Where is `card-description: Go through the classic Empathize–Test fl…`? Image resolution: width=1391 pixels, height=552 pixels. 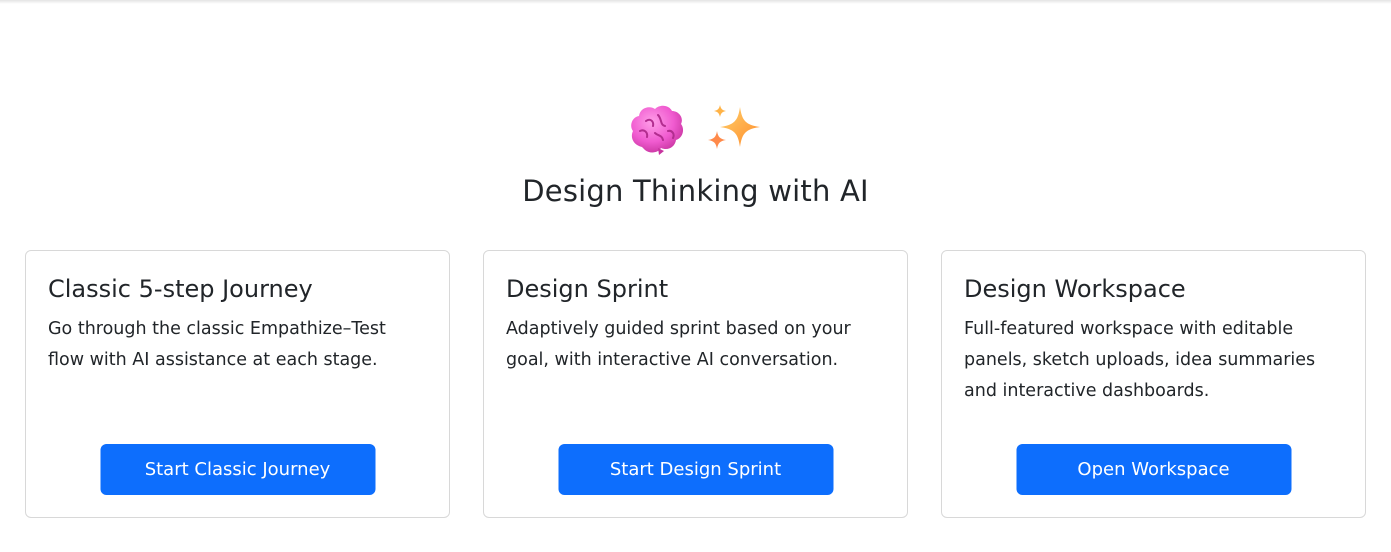 card-description: Go through the classic Empathize–Test fl… is located at coordinates (217, 344).